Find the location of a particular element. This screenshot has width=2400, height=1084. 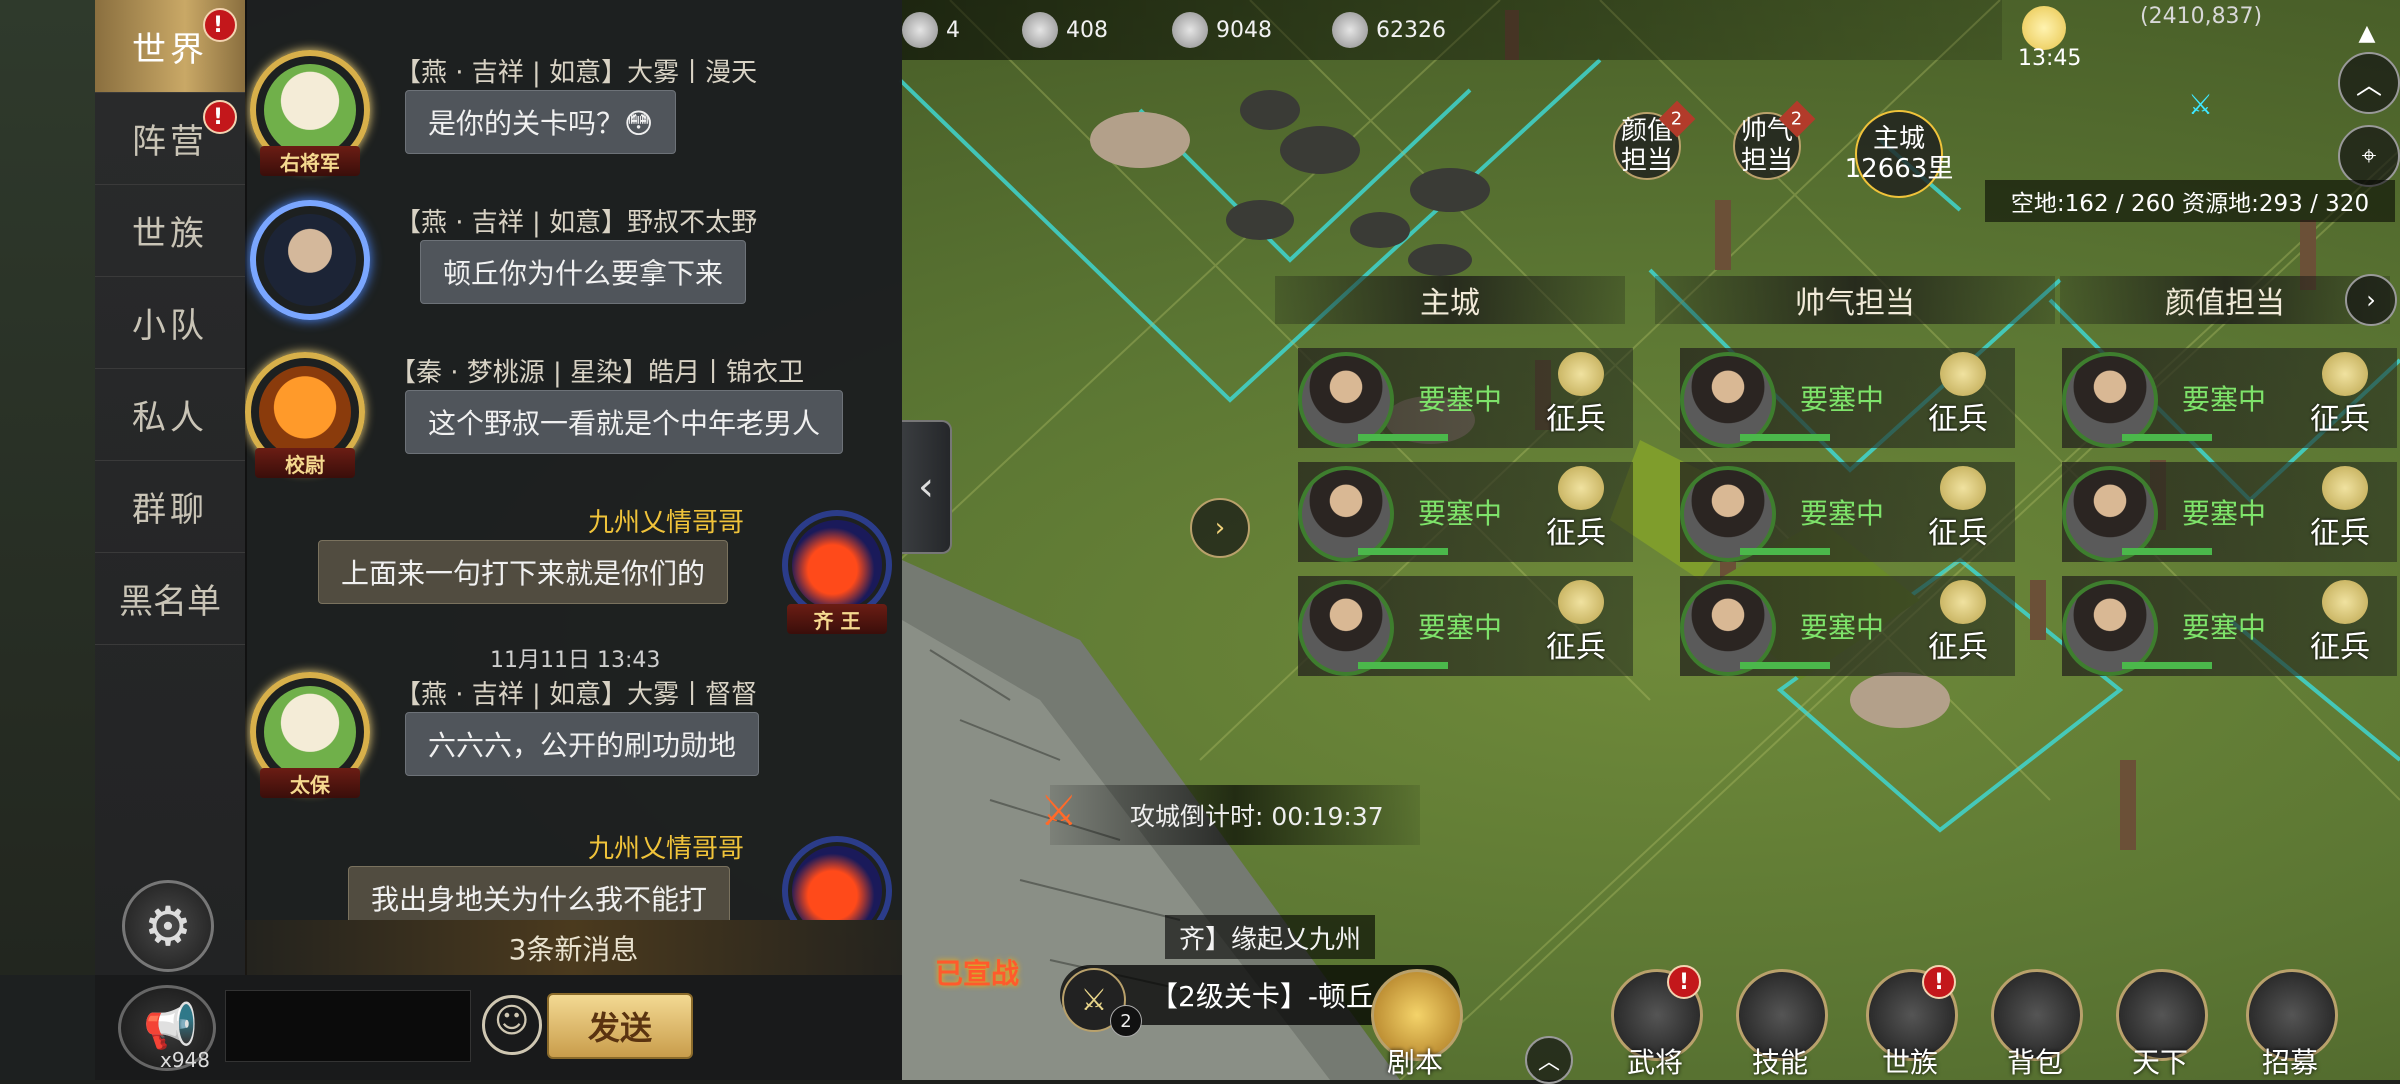

nav-world: 天下 is located at coordinates (2160, 1022).